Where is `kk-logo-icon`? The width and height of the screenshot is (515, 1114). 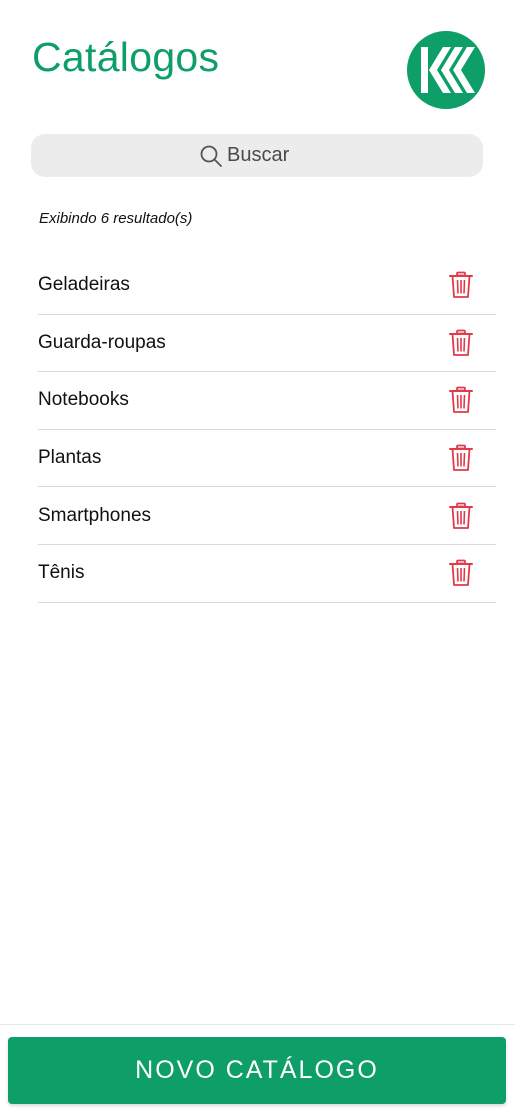
kk-logo-icon is located at coordinates (446, 70).